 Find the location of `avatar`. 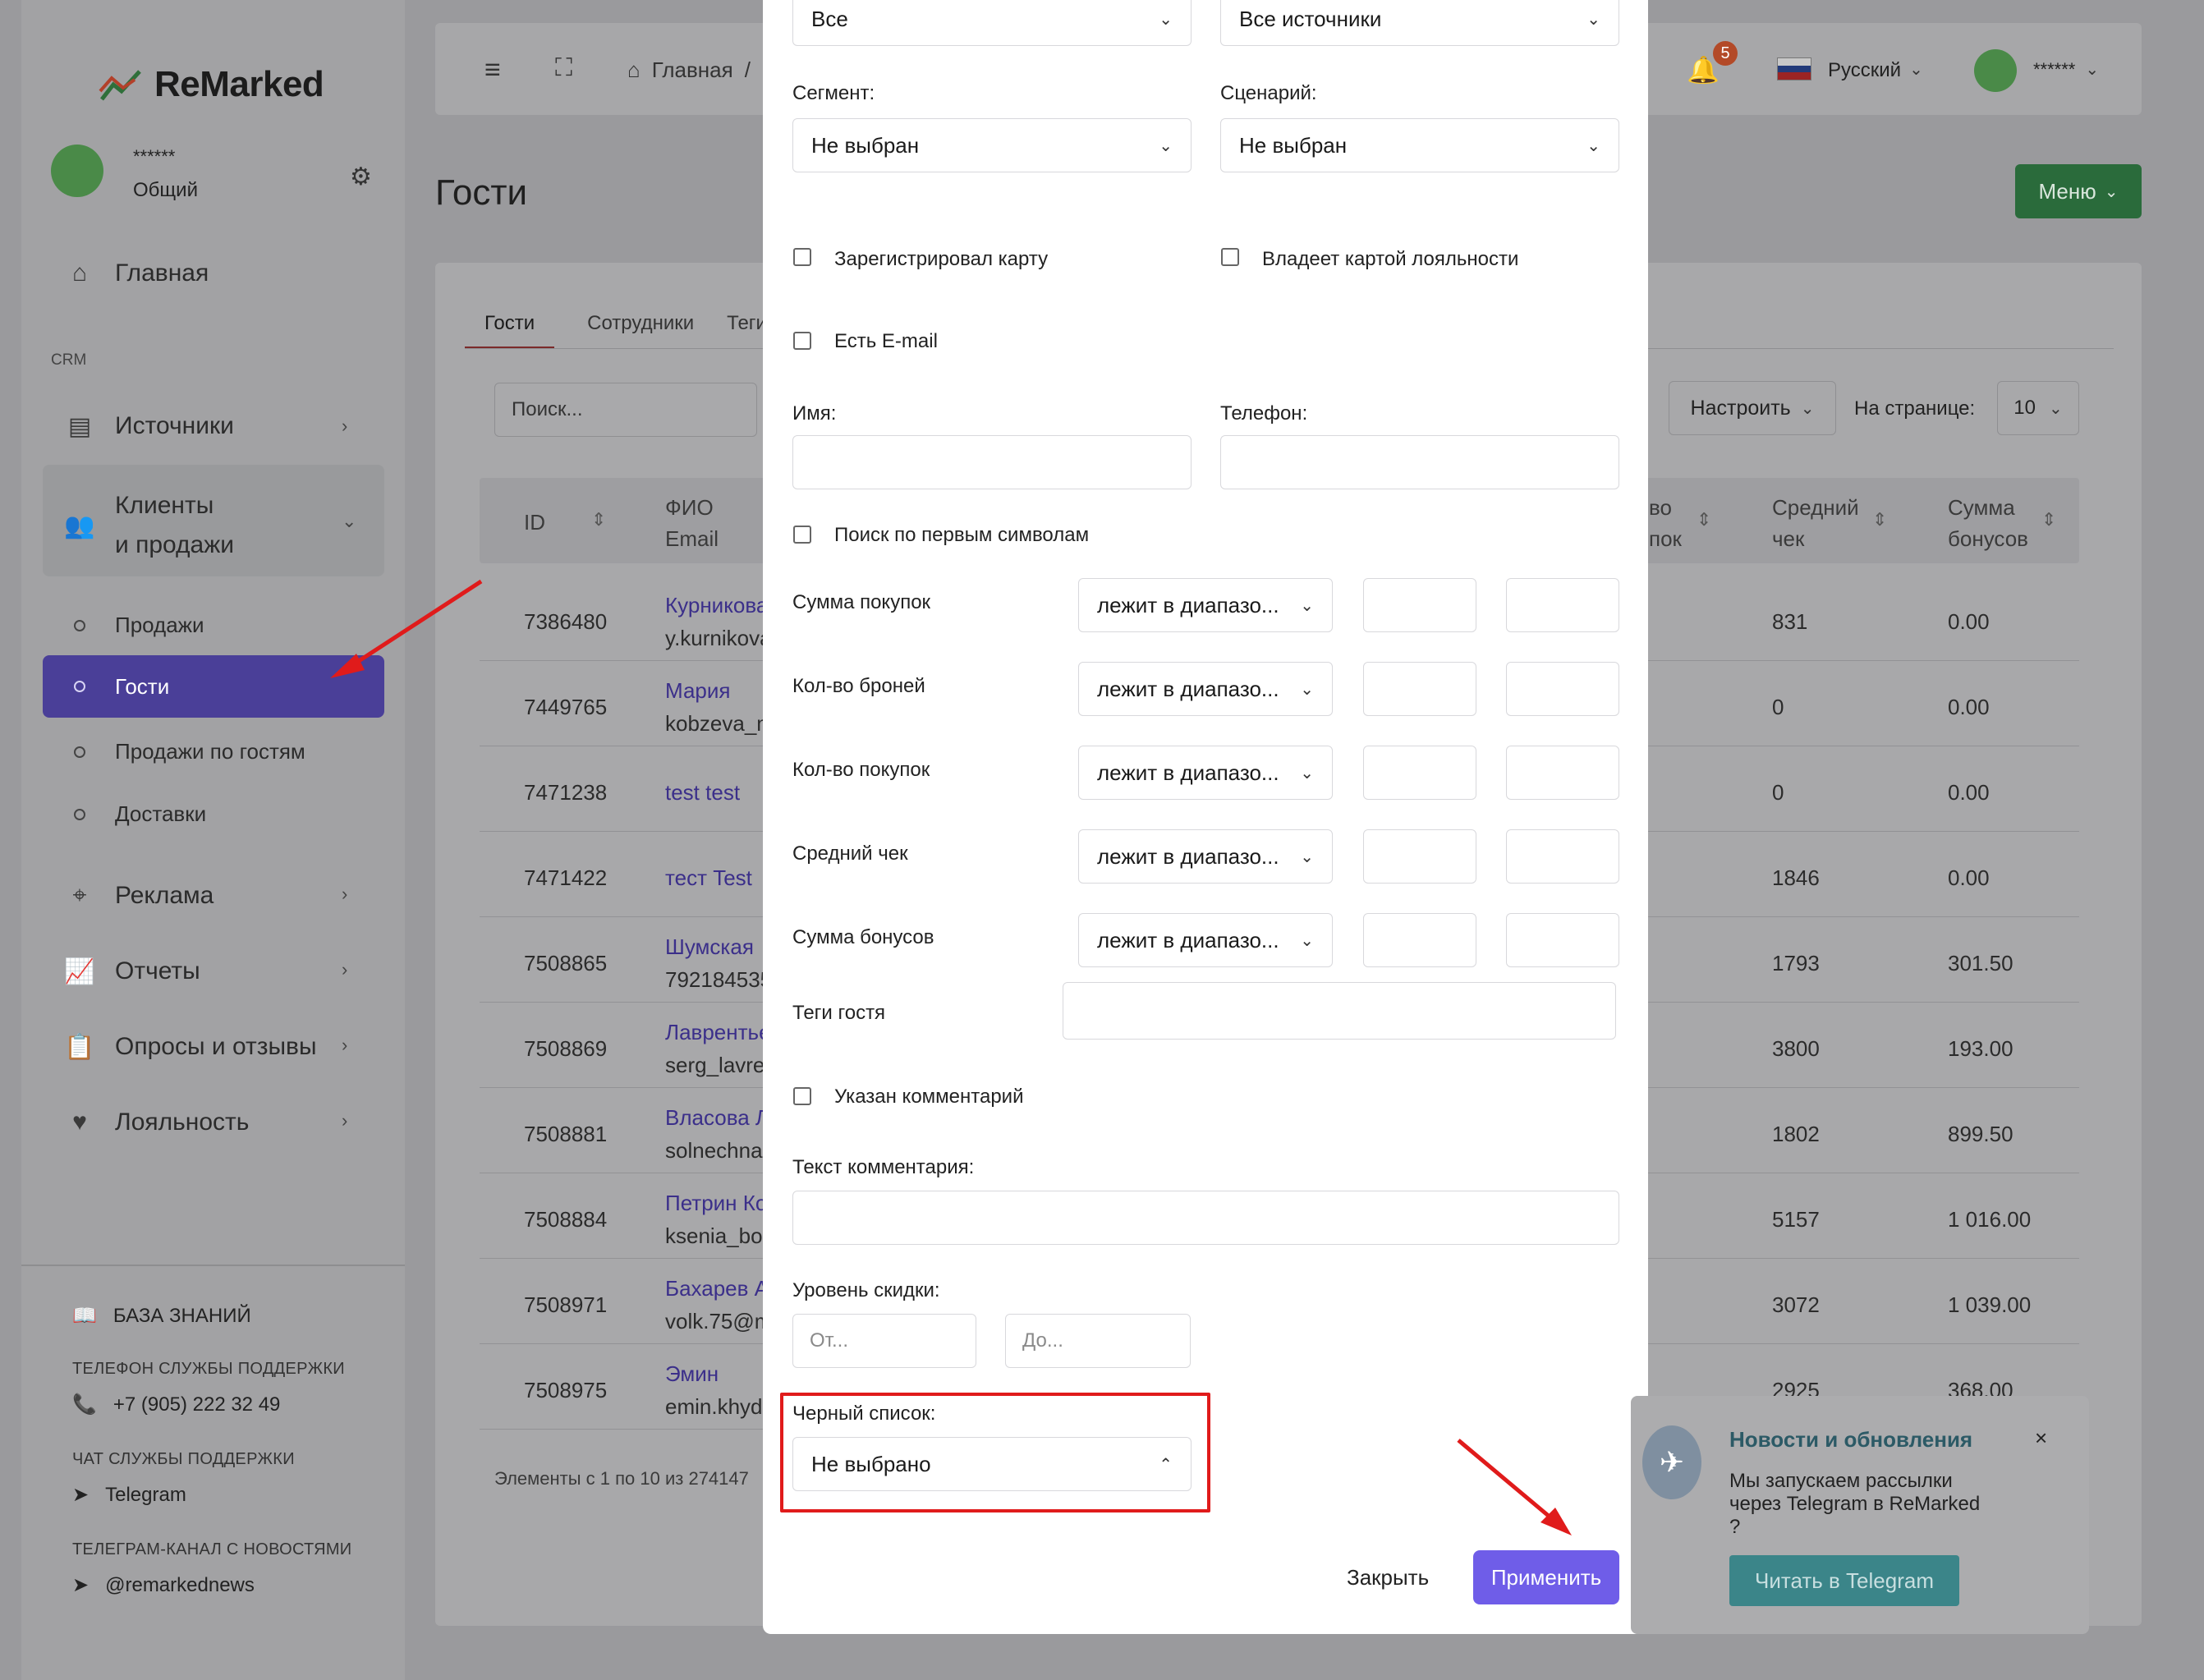

avatar is located at coordinates (77, 171).